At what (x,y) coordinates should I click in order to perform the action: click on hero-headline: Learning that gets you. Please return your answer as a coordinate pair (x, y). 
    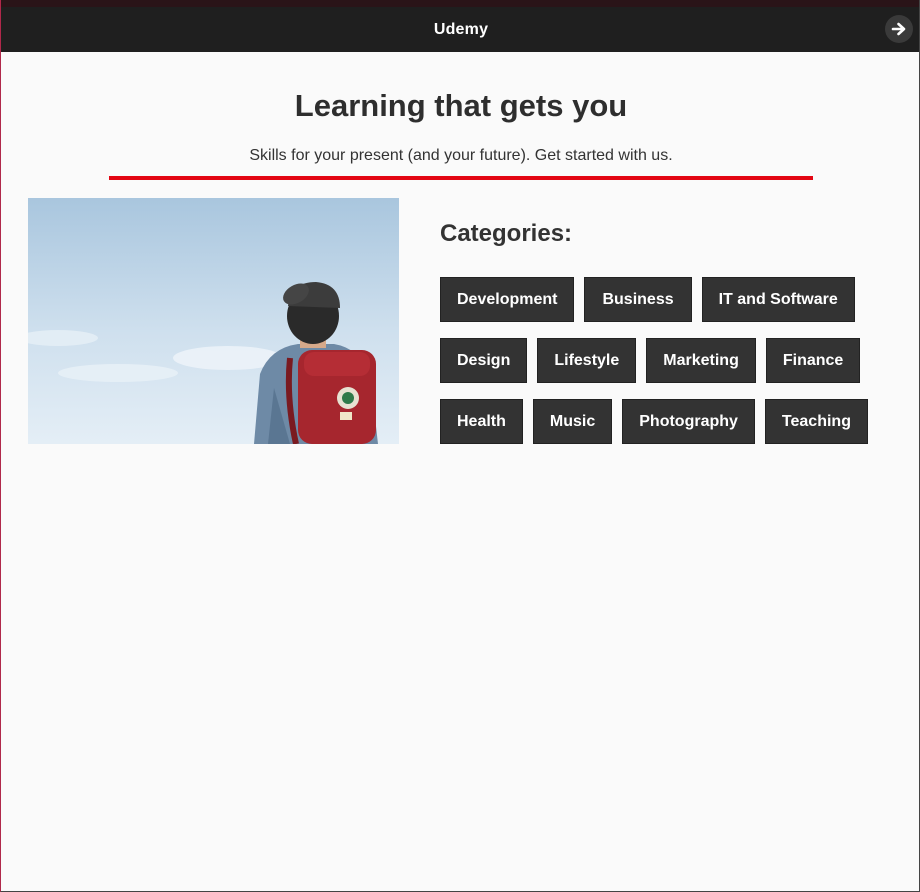
    Looking at the image, I should click on (461, 105).